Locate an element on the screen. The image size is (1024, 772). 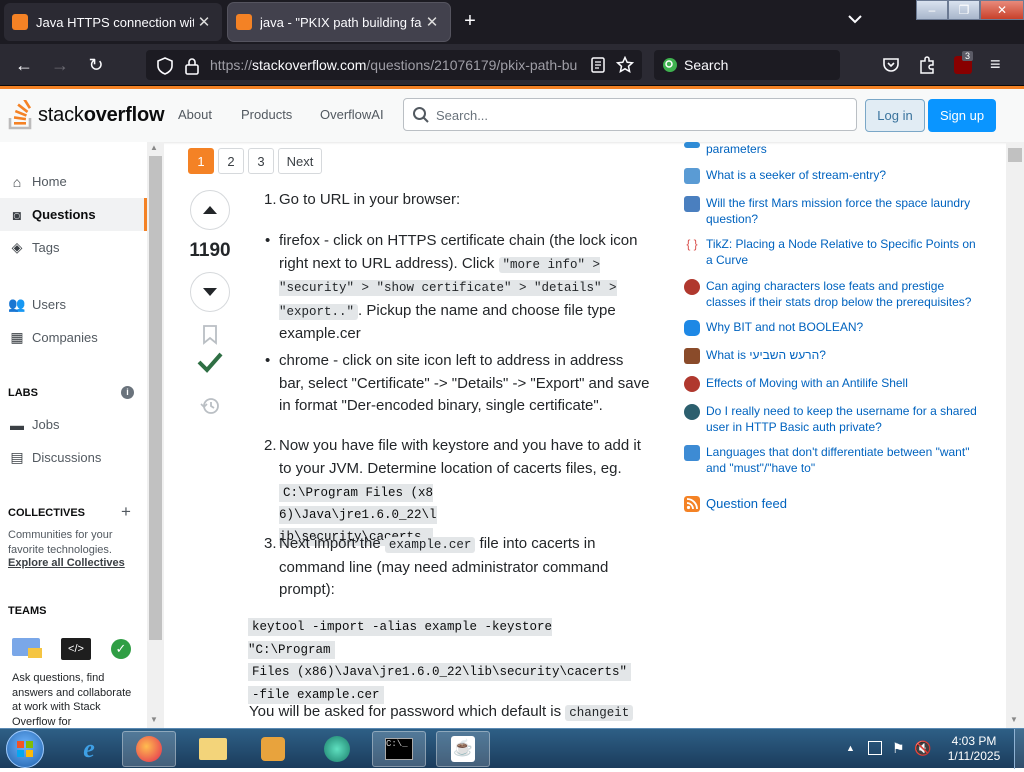
cmd-taskbar-button: C:\_ is located at coordinates (399, 749).